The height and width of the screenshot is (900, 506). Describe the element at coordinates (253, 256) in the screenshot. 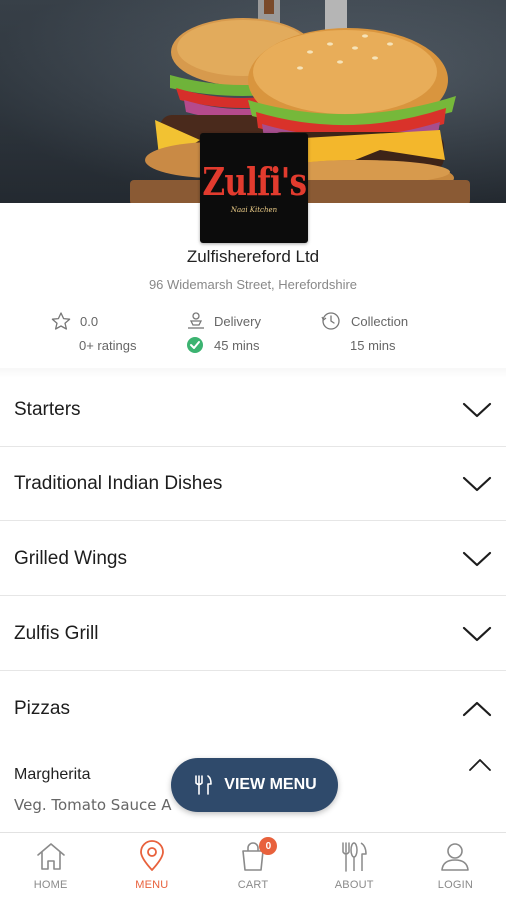

I see `restaurant-name: Zulfishereford Ltd` at that location.